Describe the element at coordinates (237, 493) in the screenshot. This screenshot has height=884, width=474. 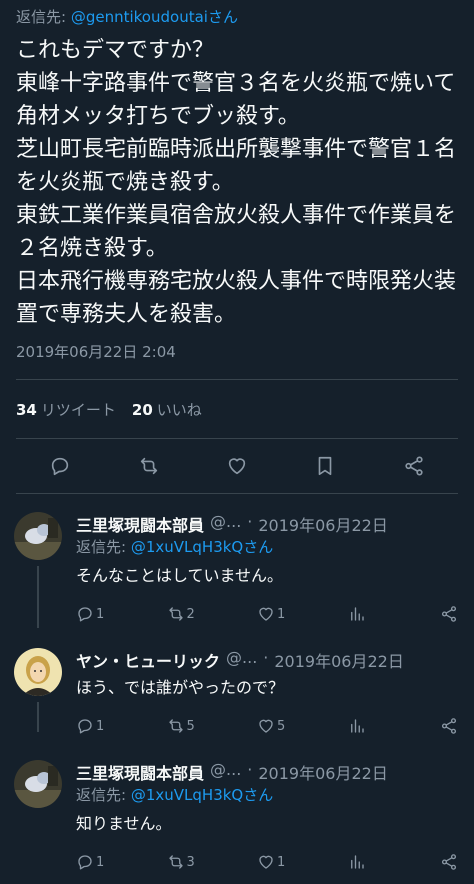
I see `divider` at that location.